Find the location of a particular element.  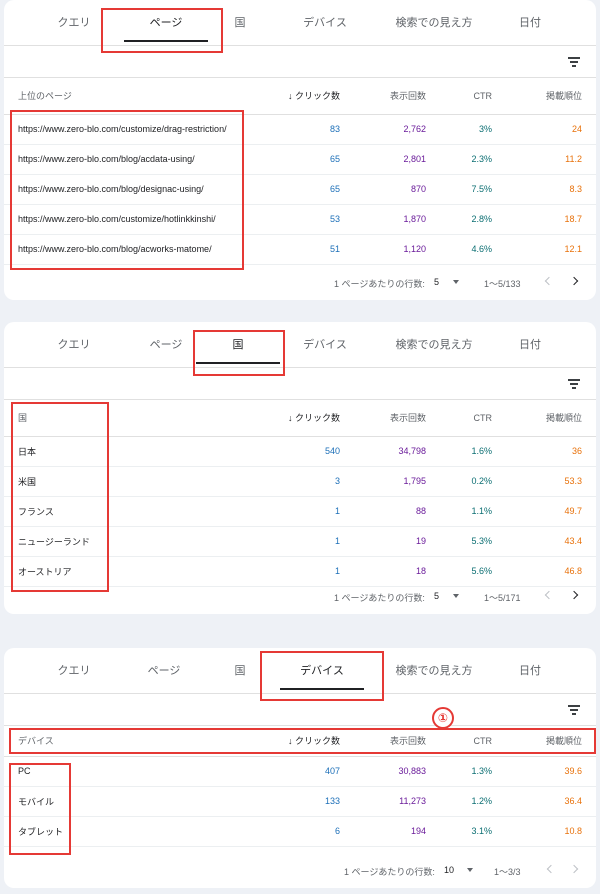

position-value: 49.7 is located at coordinates (551, 511).